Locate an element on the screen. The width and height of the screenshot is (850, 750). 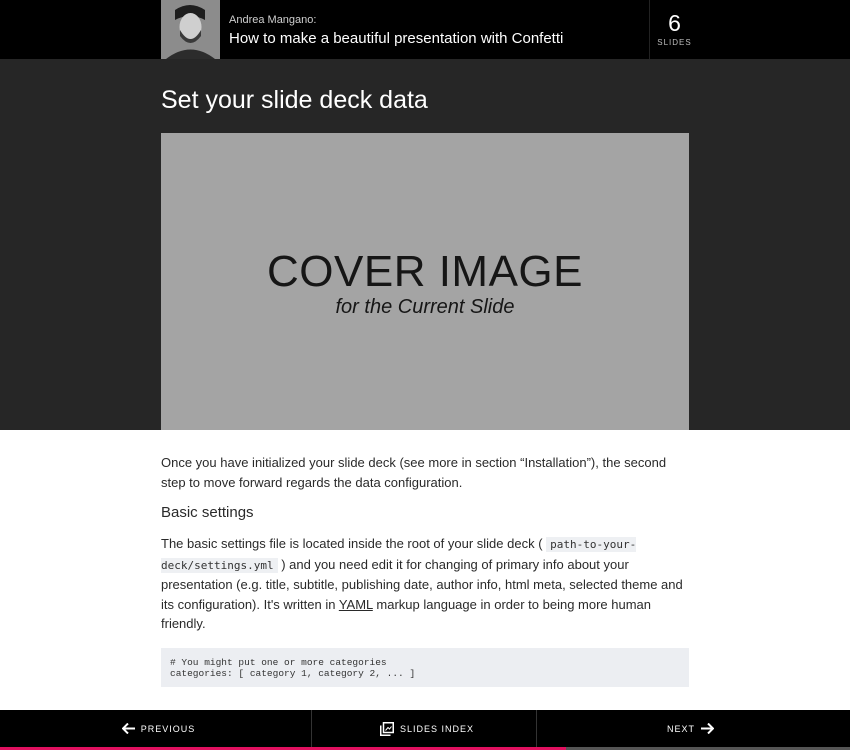
previous-label: PREVIOUS is located at coordinates (168, 728).